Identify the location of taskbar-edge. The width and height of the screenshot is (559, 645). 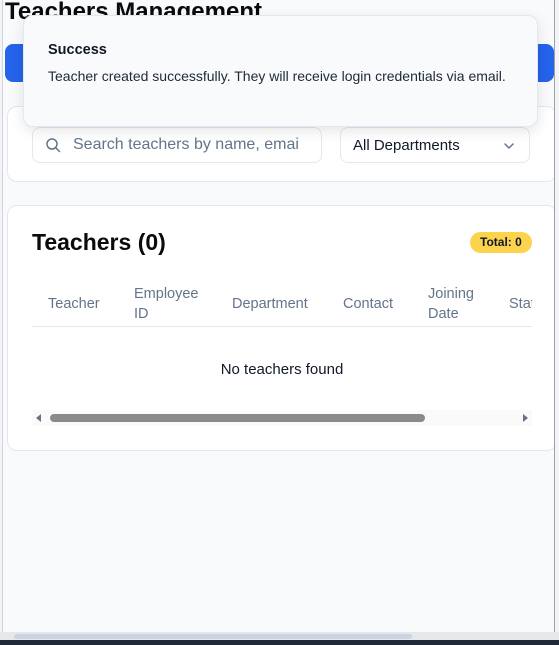
(279, 642).